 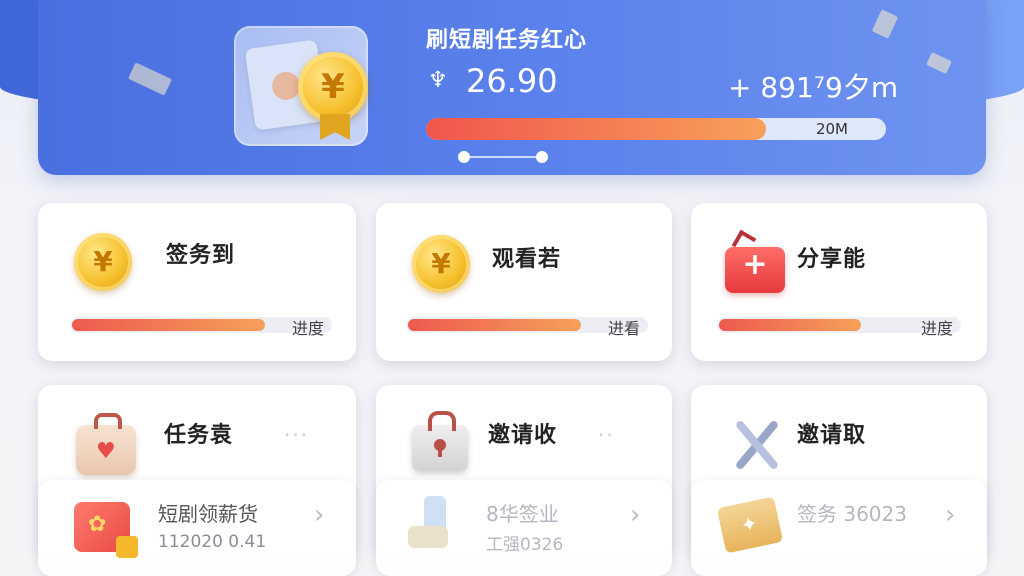 What do you see at coordinates (524, 528) in the screenshot?
I see `list-item: 8华签业 工强0326 ›` at bounding box center [524, 528].